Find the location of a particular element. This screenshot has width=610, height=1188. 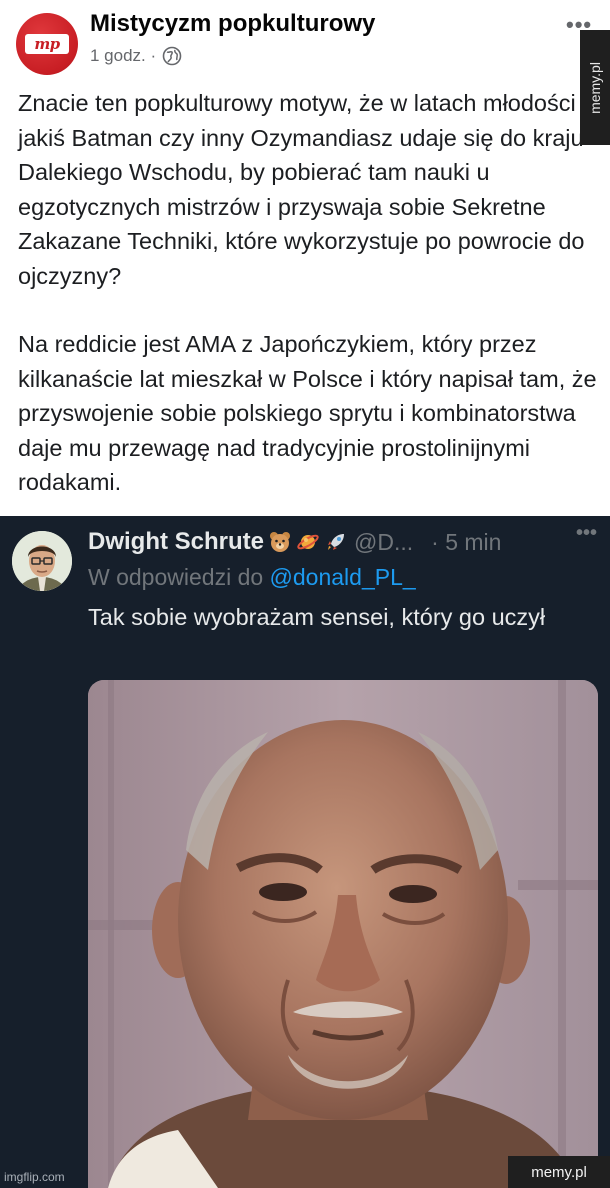

side-watermark-text: memy.pl is located at coordinates (595, 87).